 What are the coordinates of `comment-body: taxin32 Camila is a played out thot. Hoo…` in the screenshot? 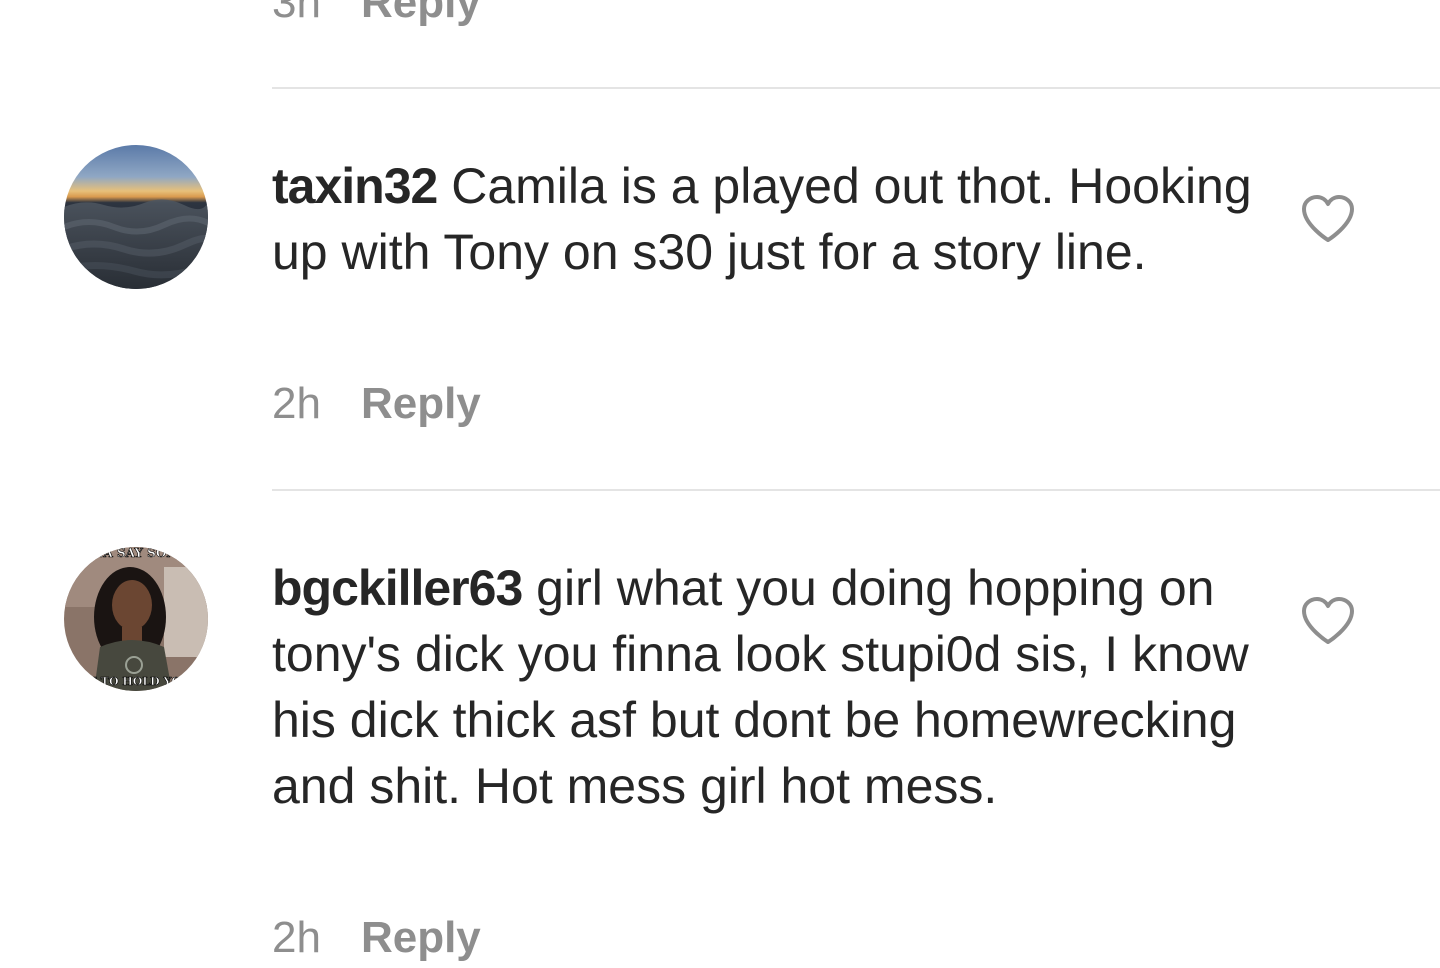 It's located at (767, 219).